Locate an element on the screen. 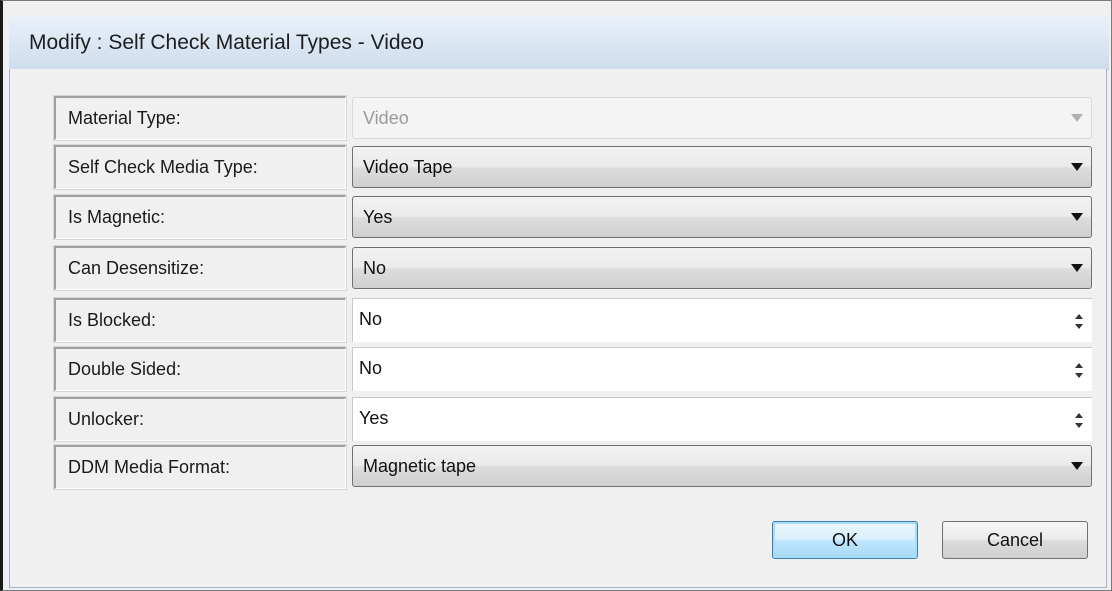 The image size is (1112, 591). ddm-media-format-label: DDM Media Format: is located at coordinates (149, 467).